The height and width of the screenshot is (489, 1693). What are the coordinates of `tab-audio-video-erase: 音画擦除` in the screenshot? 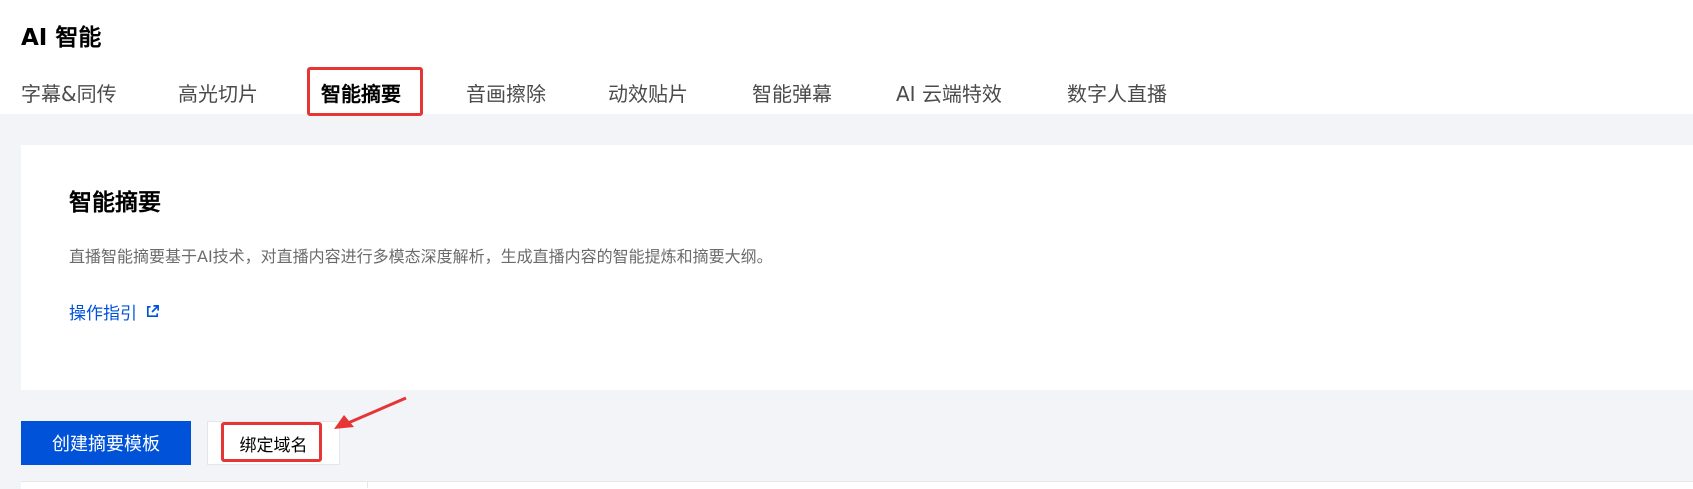 It's located at (506, 92).